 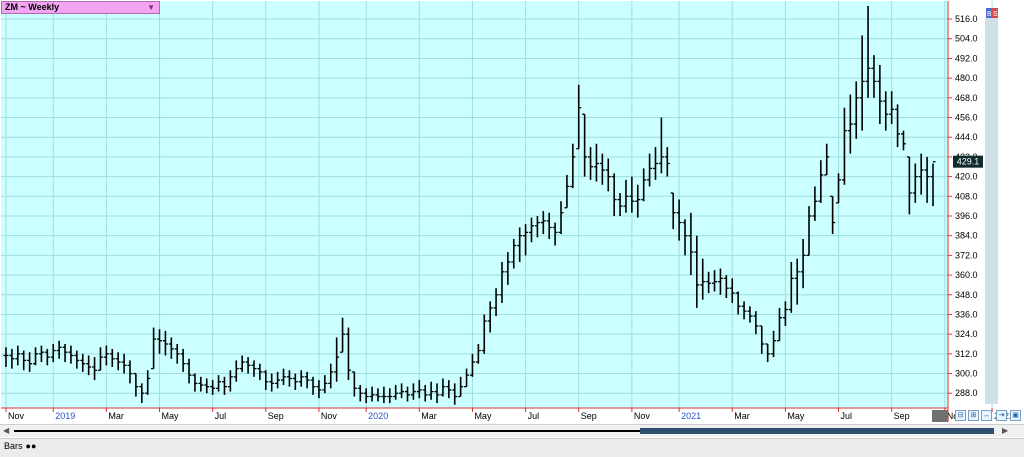 What do you see at coordinates (22, 447) in the screenshot?
I see `bars-tab: Bars ●●` at bounding box center [22, 447].